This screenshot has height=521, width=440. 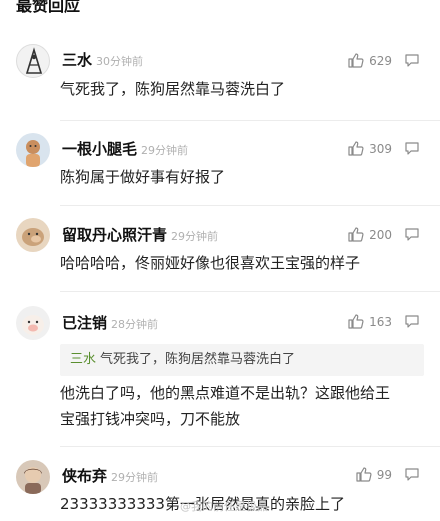 What do you see at coordinates (224, 506) in the screenshot?
I see `watermark: @我的前任是极品` at bounding box center [224, 506].